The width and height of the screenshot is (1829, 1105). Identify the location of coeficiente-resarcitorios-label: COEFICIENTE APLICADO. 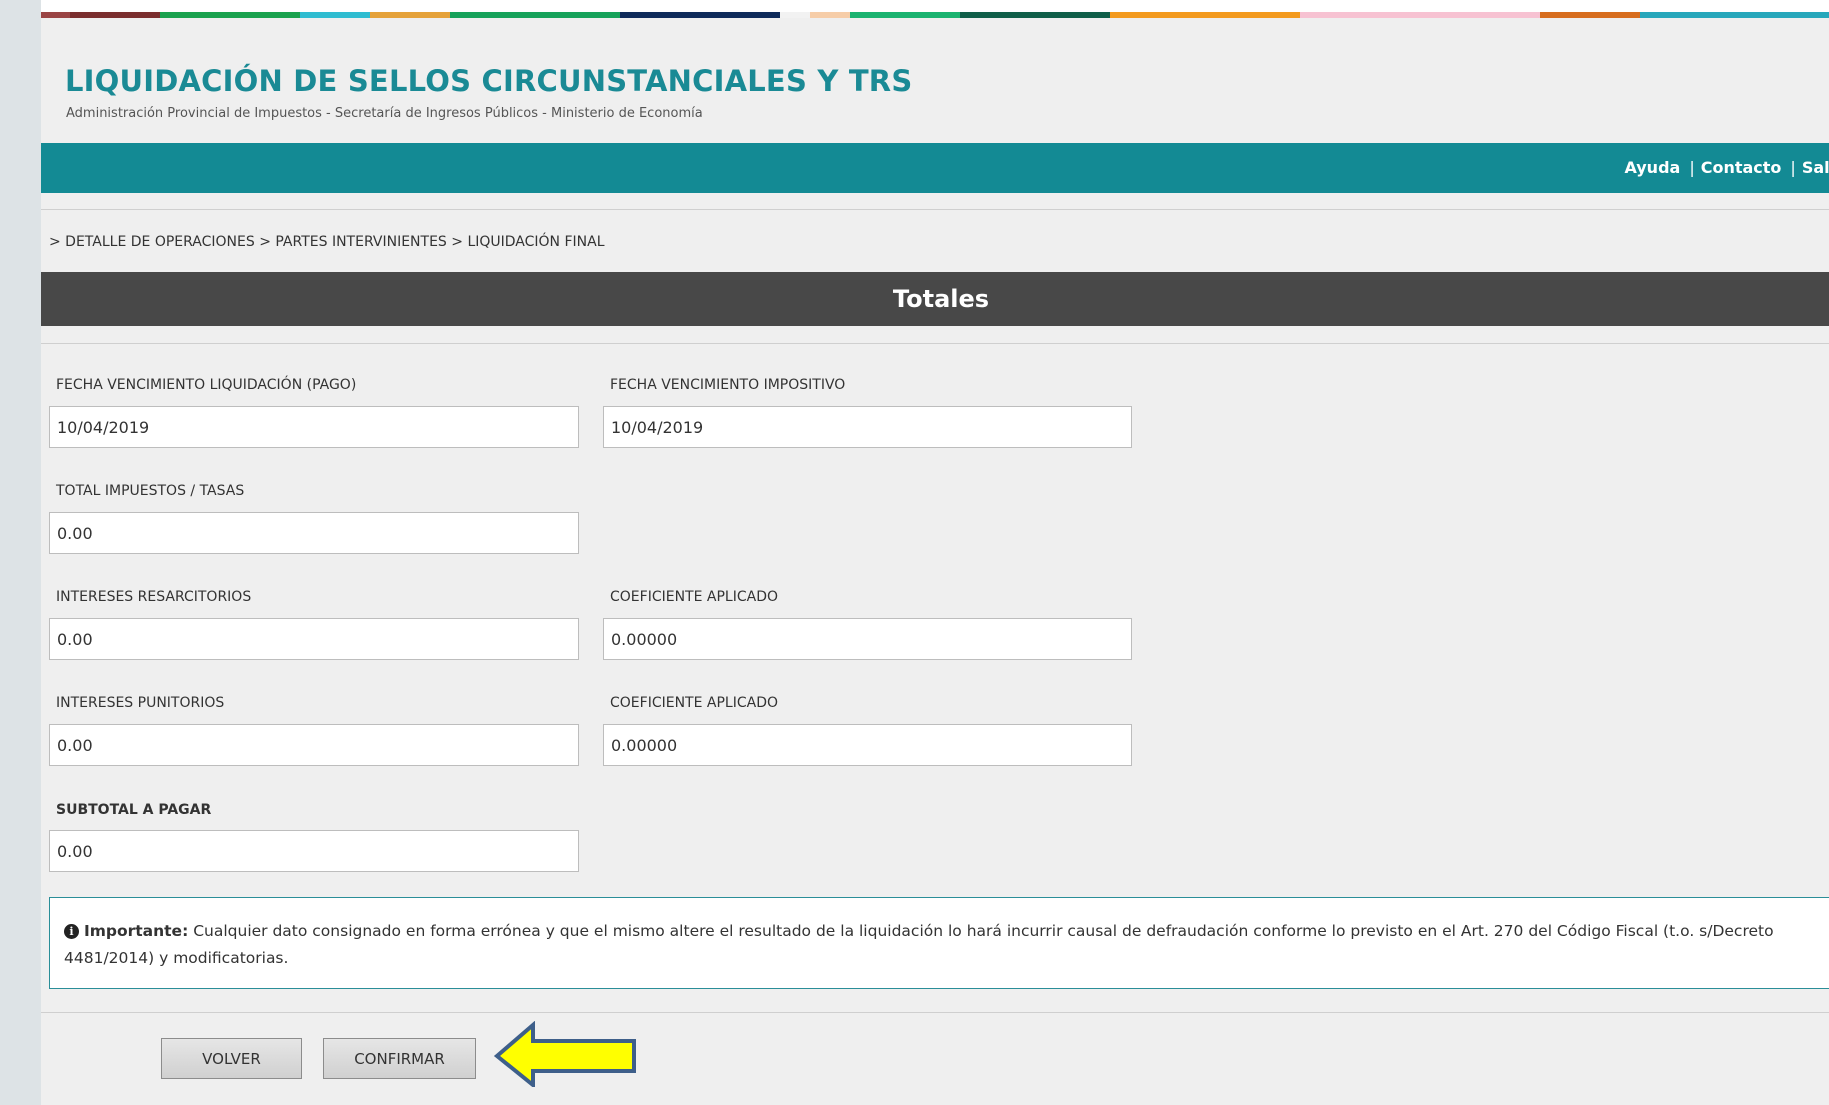
(694, 597).